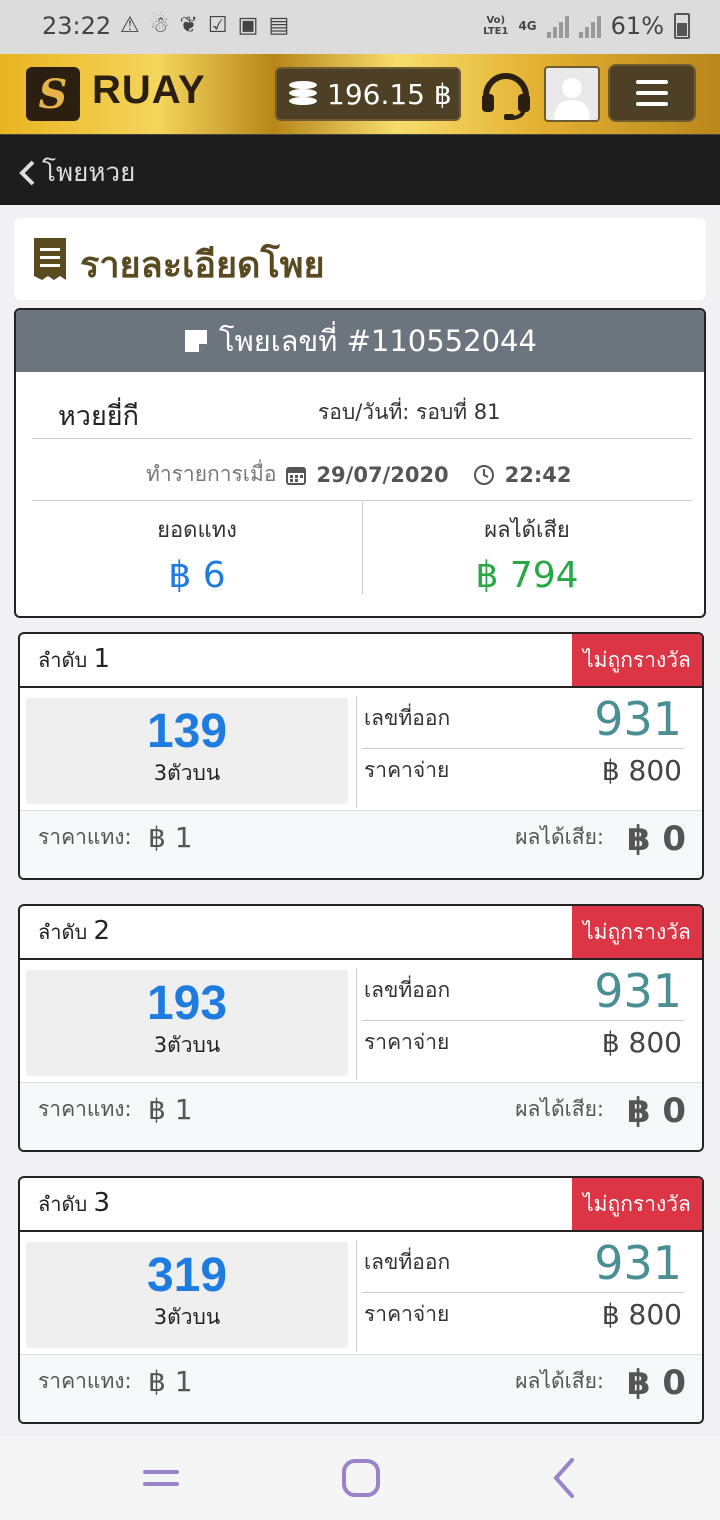 The height and width of the screenshot is (1520, 720). I want to click on bet-header: ลำดับ 2 ไม่ถูกรางวัล, so click(361, 933).